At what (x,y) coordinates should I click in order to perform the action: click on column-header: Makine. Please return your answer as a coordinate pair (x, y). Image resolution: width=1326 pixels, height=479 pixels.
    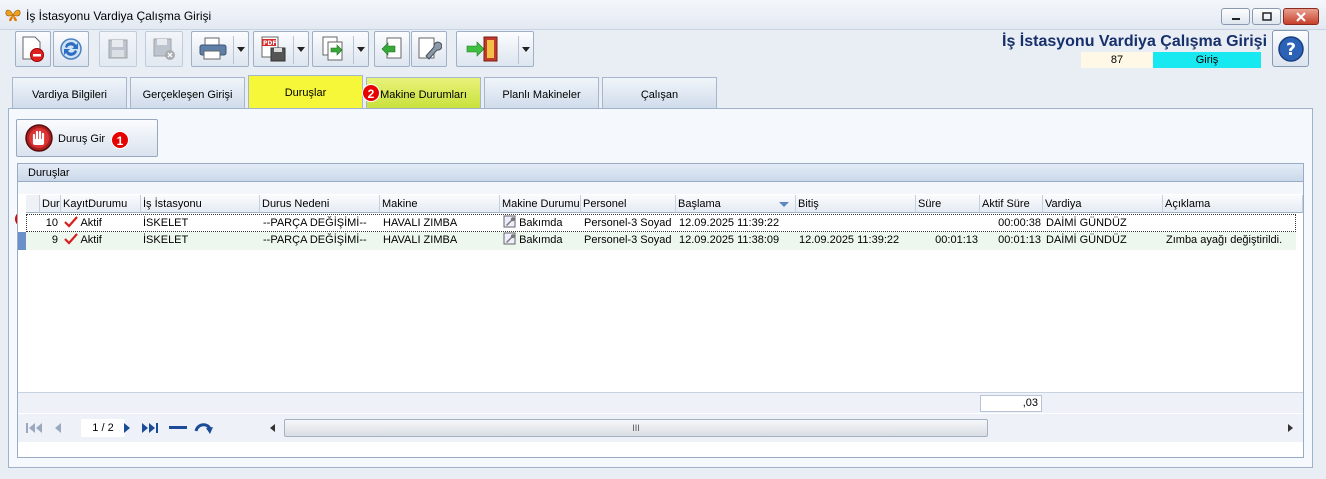
    Looking at the image, I should click on (440, 204).